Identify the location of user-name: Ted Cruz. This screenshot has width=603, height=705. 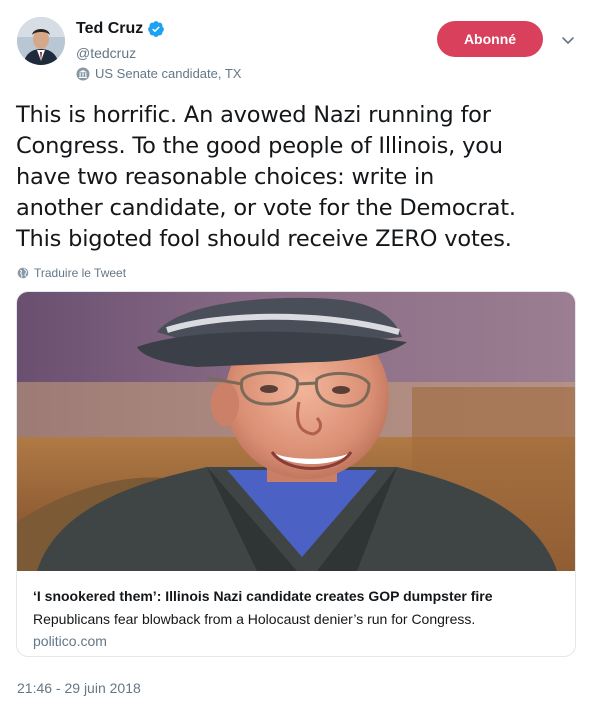
(109, 29).